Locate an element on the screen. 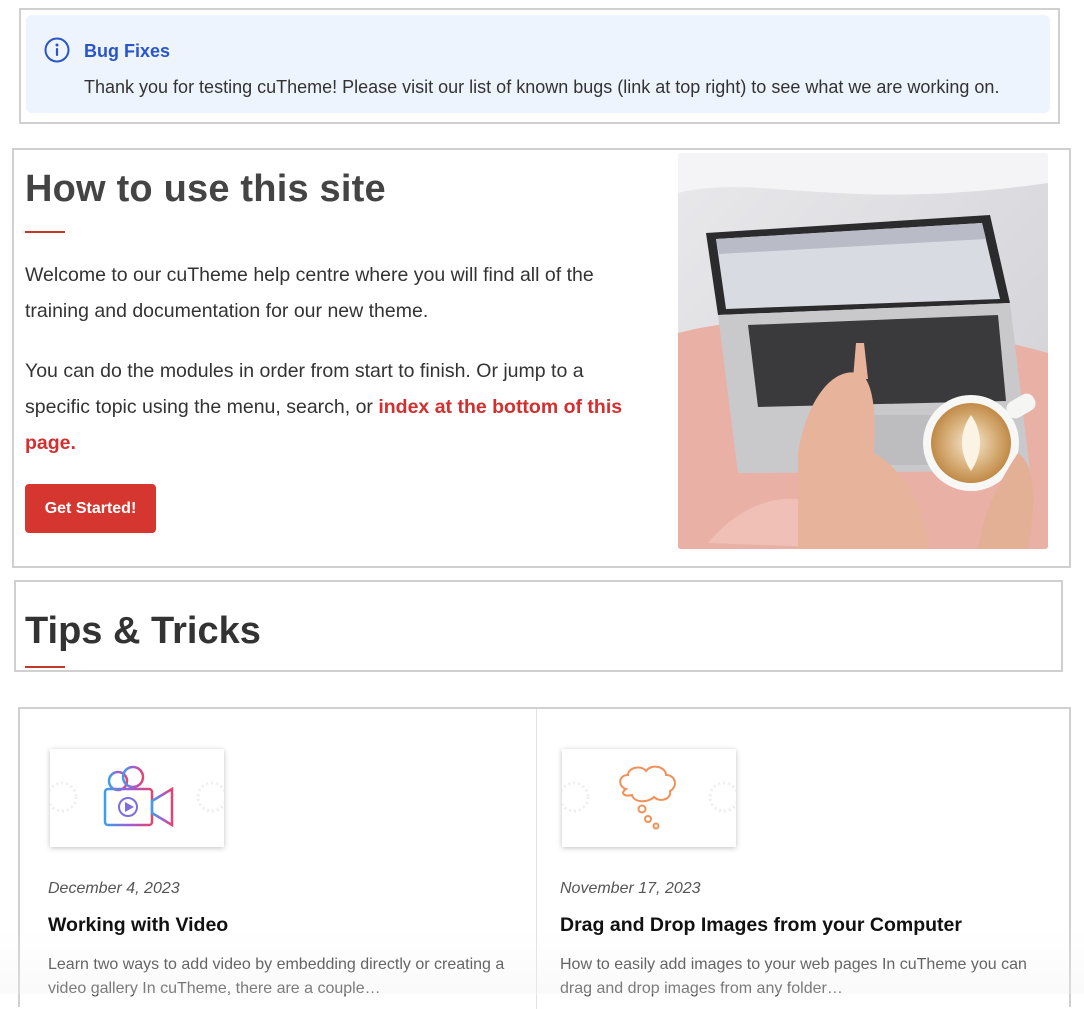 The width and height of the screenshot is (1084, 1009). card-title: Working with Video is located at coordinates (138, 925).